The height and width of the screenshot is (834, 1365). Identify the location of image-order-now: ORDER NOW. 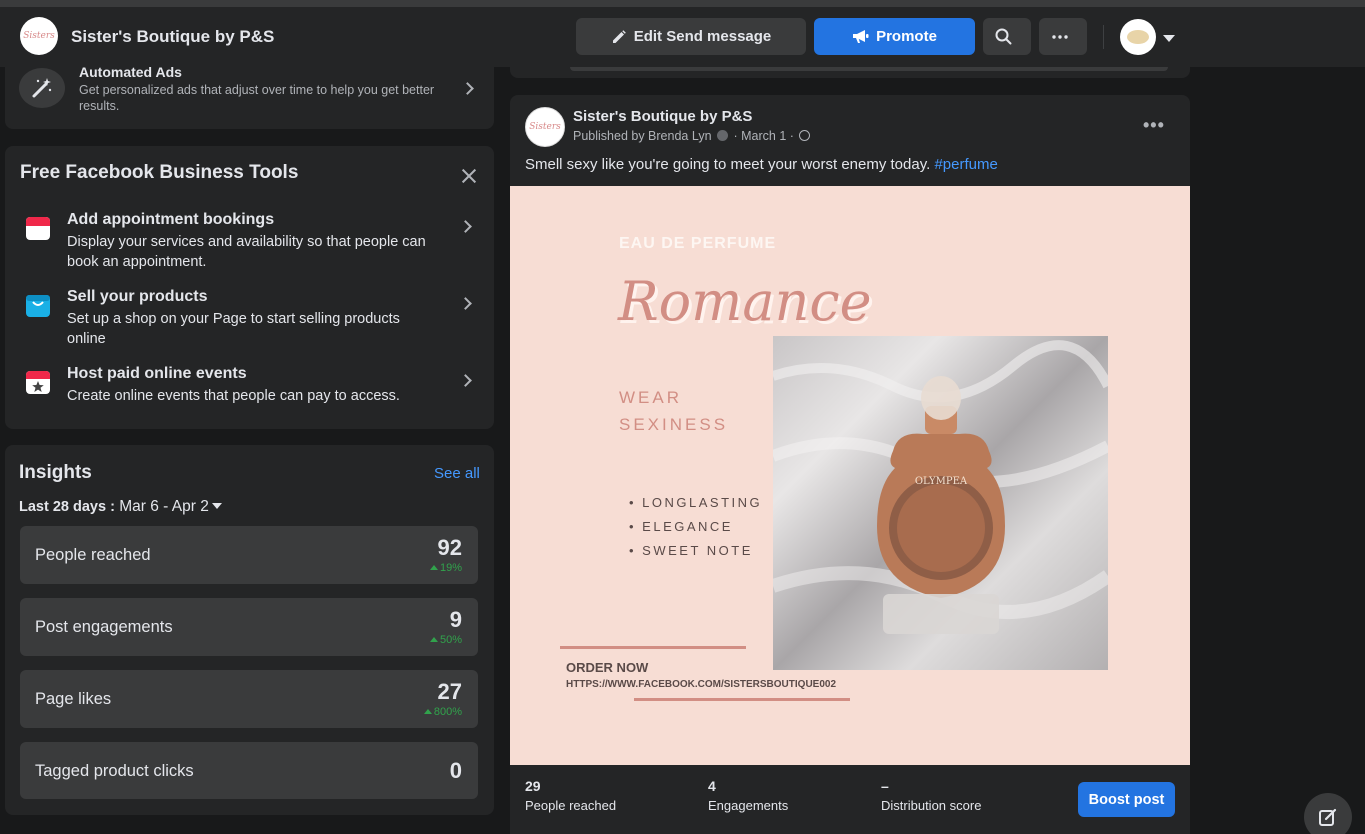
(607, 667).